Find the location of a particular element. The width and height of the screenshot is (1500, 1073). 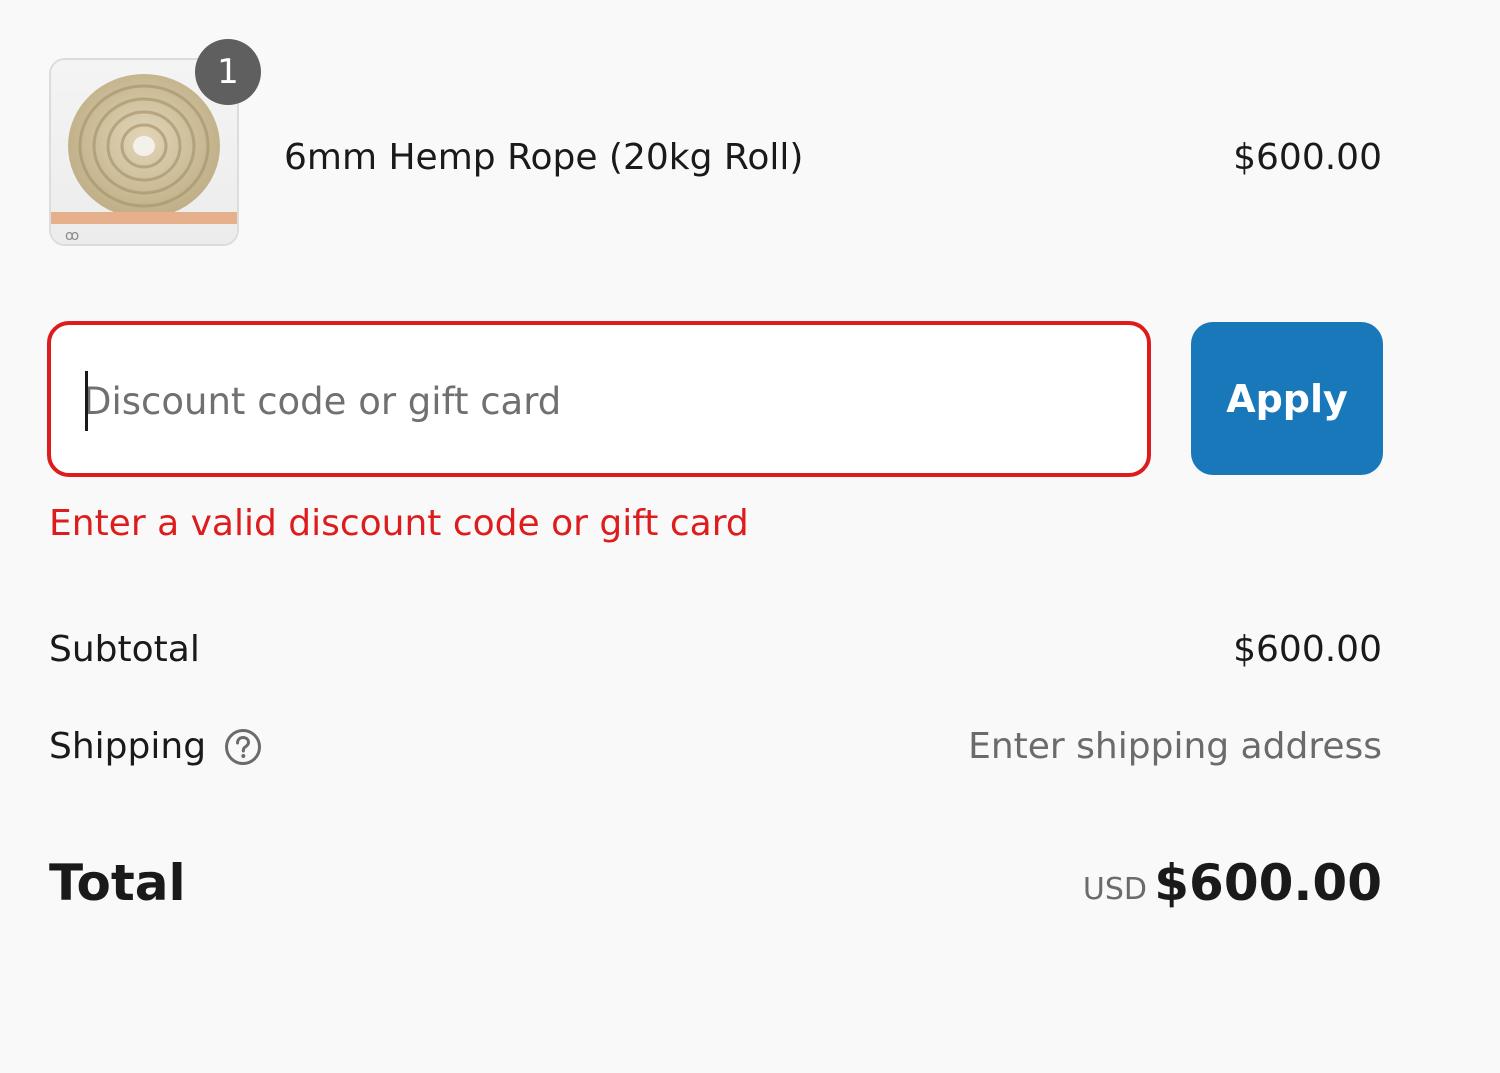

discount-error-message: Enter a valid discount code or gift card is located at coordinates (399, 523).